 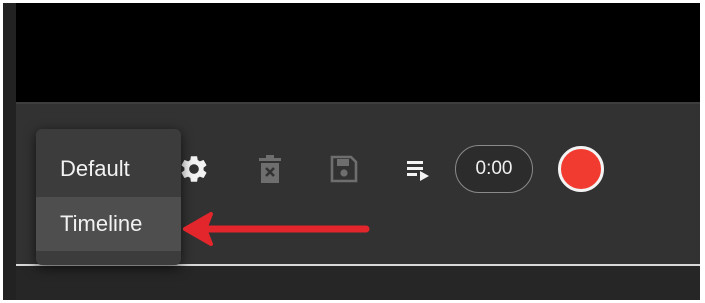 What do you see at coordinates (581, 169) in the screenshot?
I see `record-button` at bounding box center [581, 169].